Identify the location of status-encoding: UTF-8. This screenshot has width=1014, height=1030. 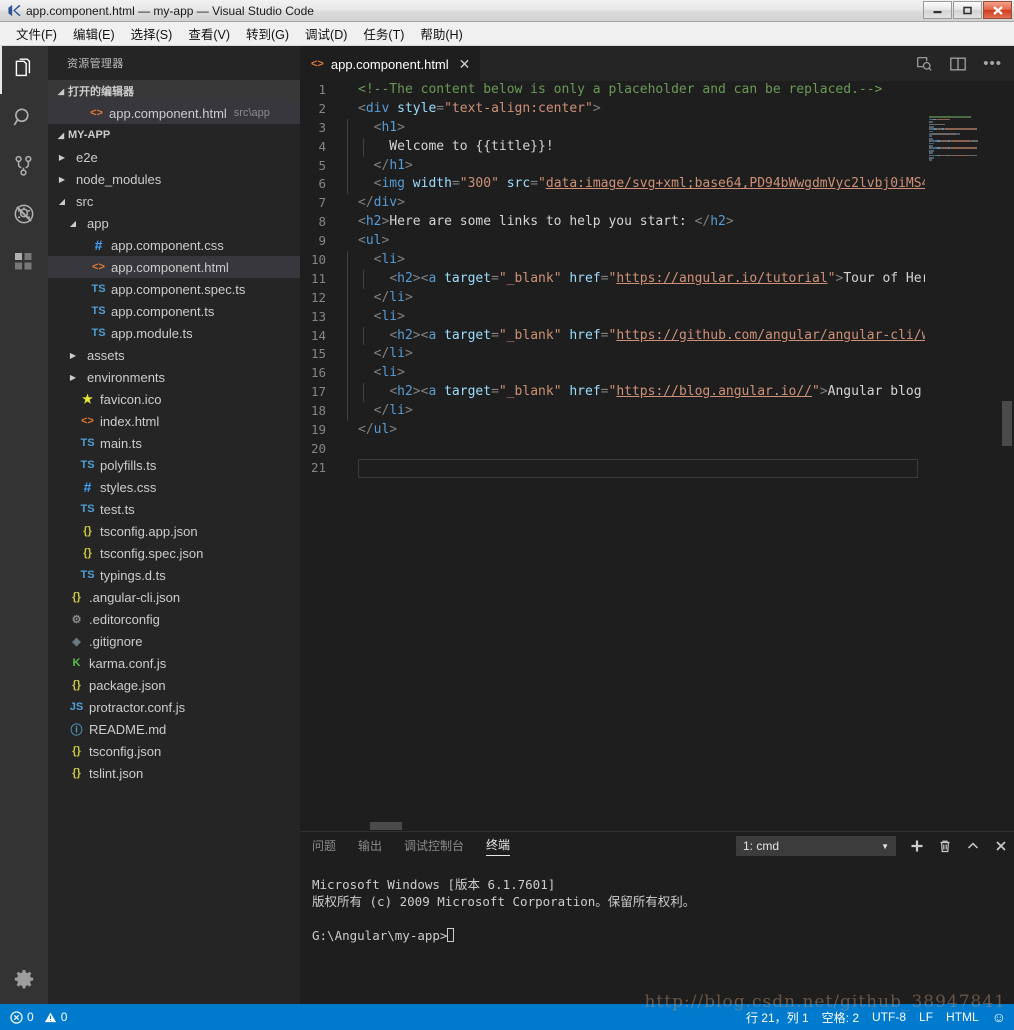
(889, 1017).